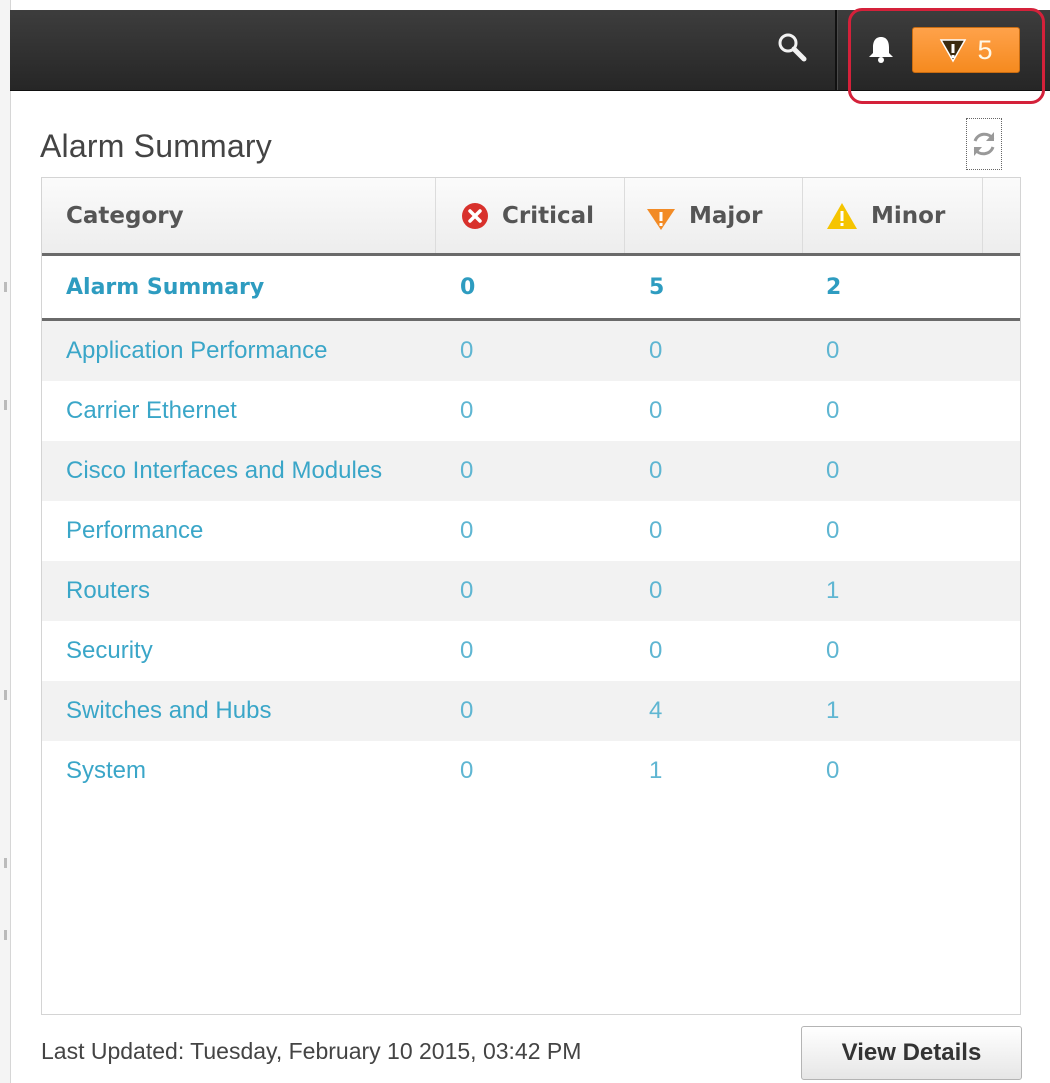  I want to click on table-header: Category Critical Major Minor, so click(531, 217).